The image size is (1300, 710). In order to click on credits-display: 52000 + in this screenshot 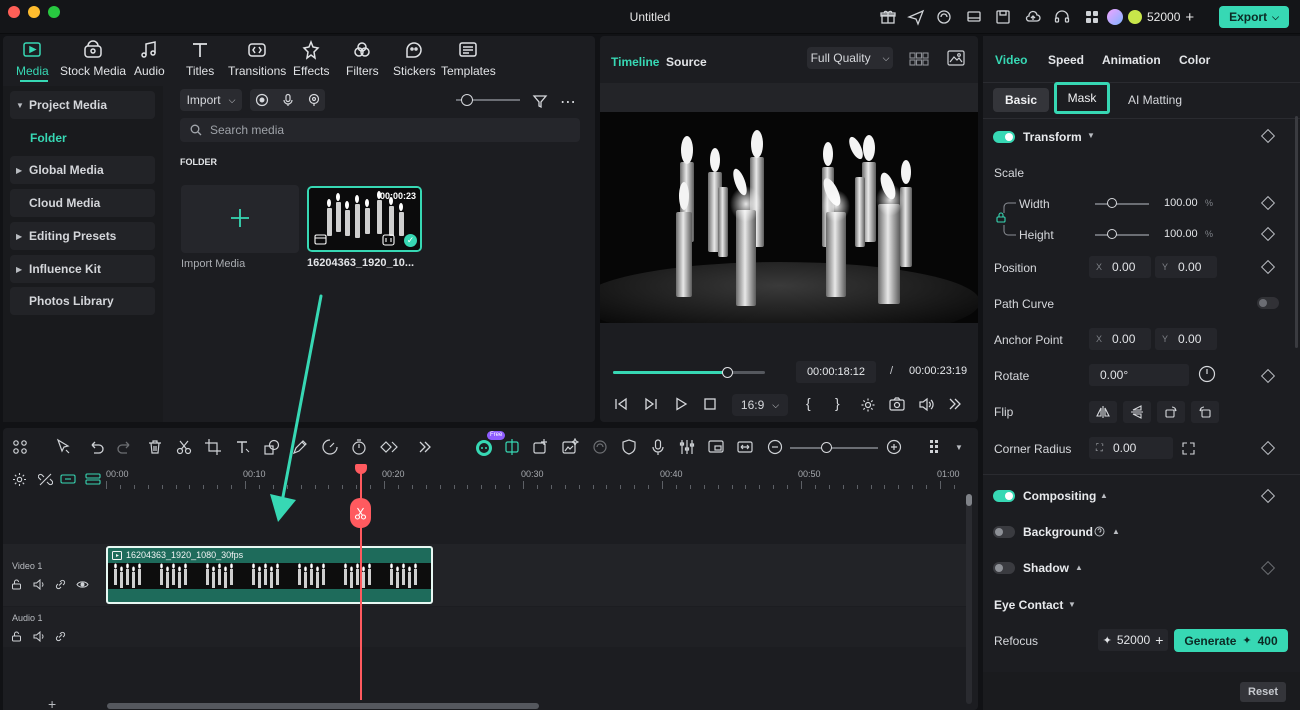, I will do `click(1150, 17)`.